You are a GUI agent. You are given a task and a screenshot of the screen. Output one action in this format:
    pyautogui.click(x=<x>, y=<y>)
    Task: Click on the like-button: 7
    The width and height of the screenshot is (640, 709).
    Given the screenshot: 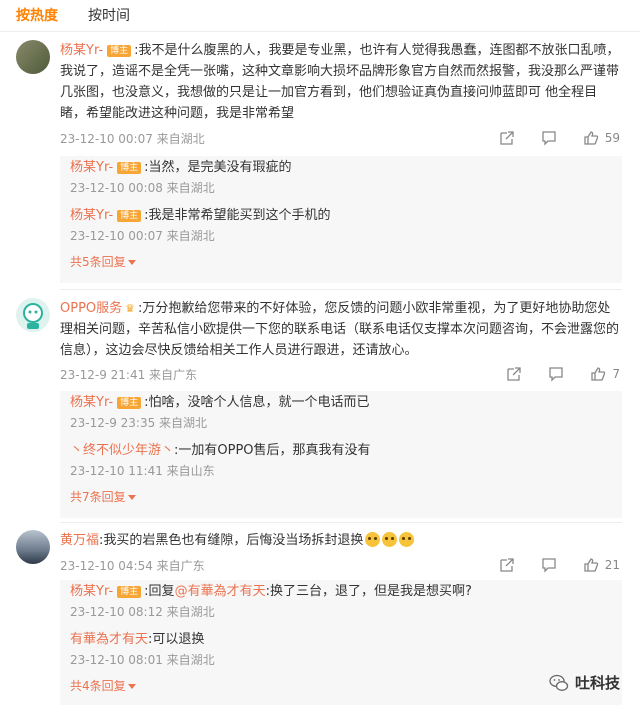 What is the action you would take?
    pyautogui.click(x=605, y=374)
    